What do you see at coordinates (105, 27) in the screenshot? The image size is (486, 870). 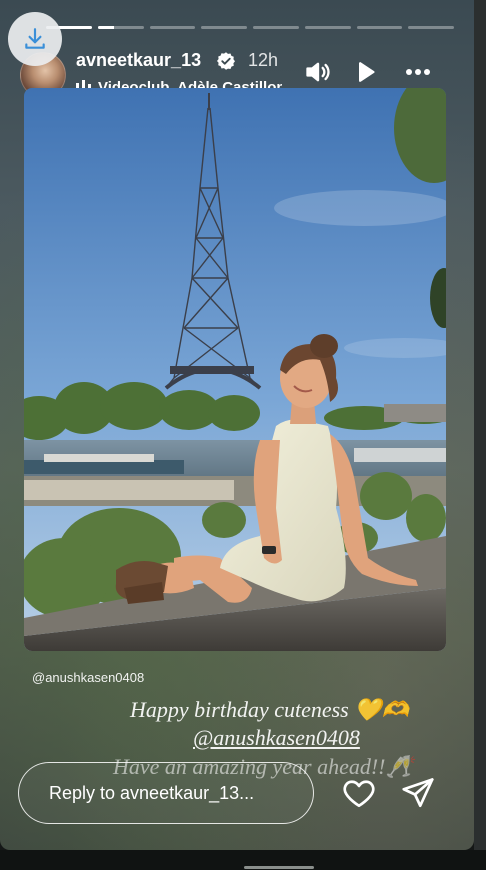 I see `progress-fill` at bounding box center [105, 27].